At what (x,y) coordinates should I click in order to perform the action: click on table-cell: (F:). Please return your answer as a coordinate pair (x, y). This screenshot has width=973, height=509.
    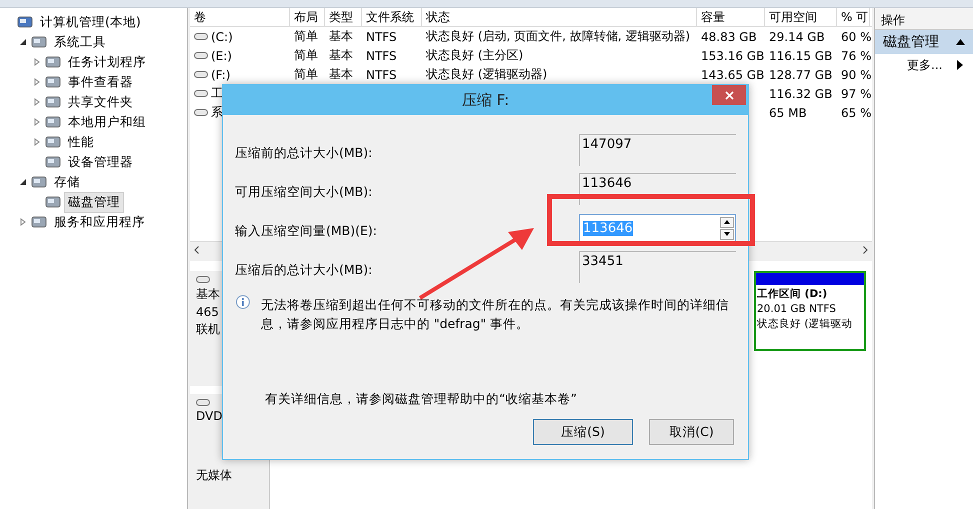
    Looking at the image, I should click on (220, 75).